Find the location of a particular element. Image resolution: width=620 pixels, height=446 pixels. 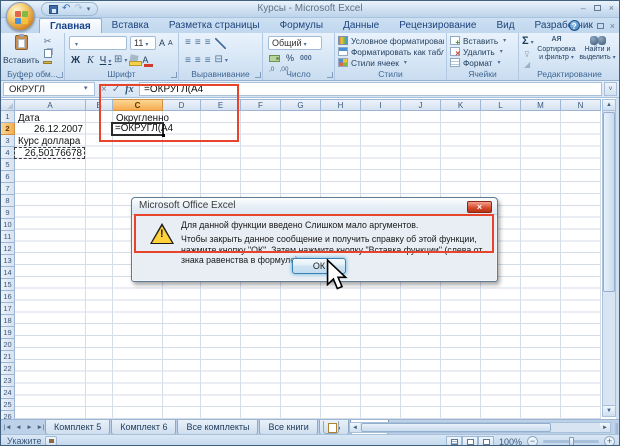

horizontal-scrollbar: ◄ ► is located at coordinates (483, 428).